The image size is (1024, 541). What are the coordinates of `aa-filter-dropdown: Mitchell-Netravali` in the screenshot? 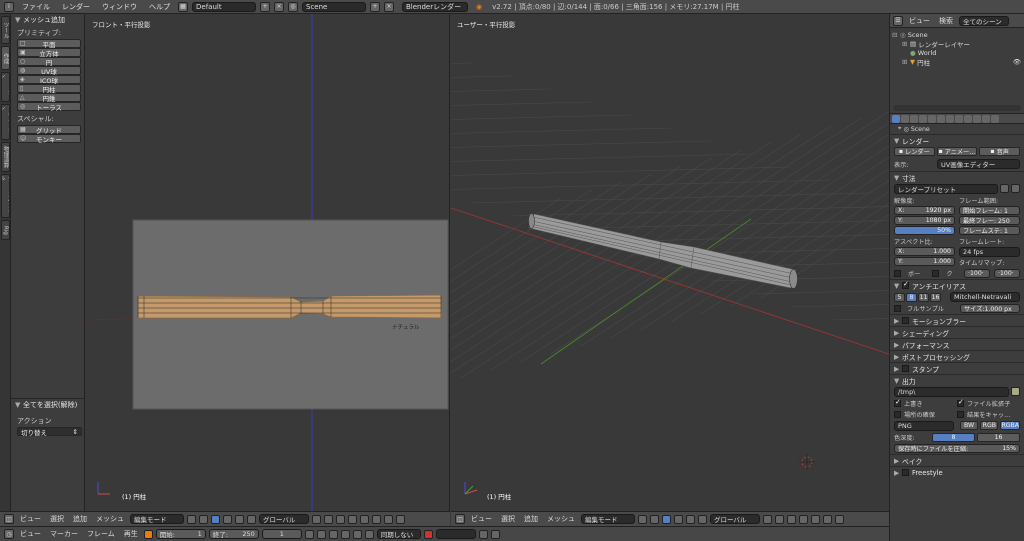 It's located at (985, 297).